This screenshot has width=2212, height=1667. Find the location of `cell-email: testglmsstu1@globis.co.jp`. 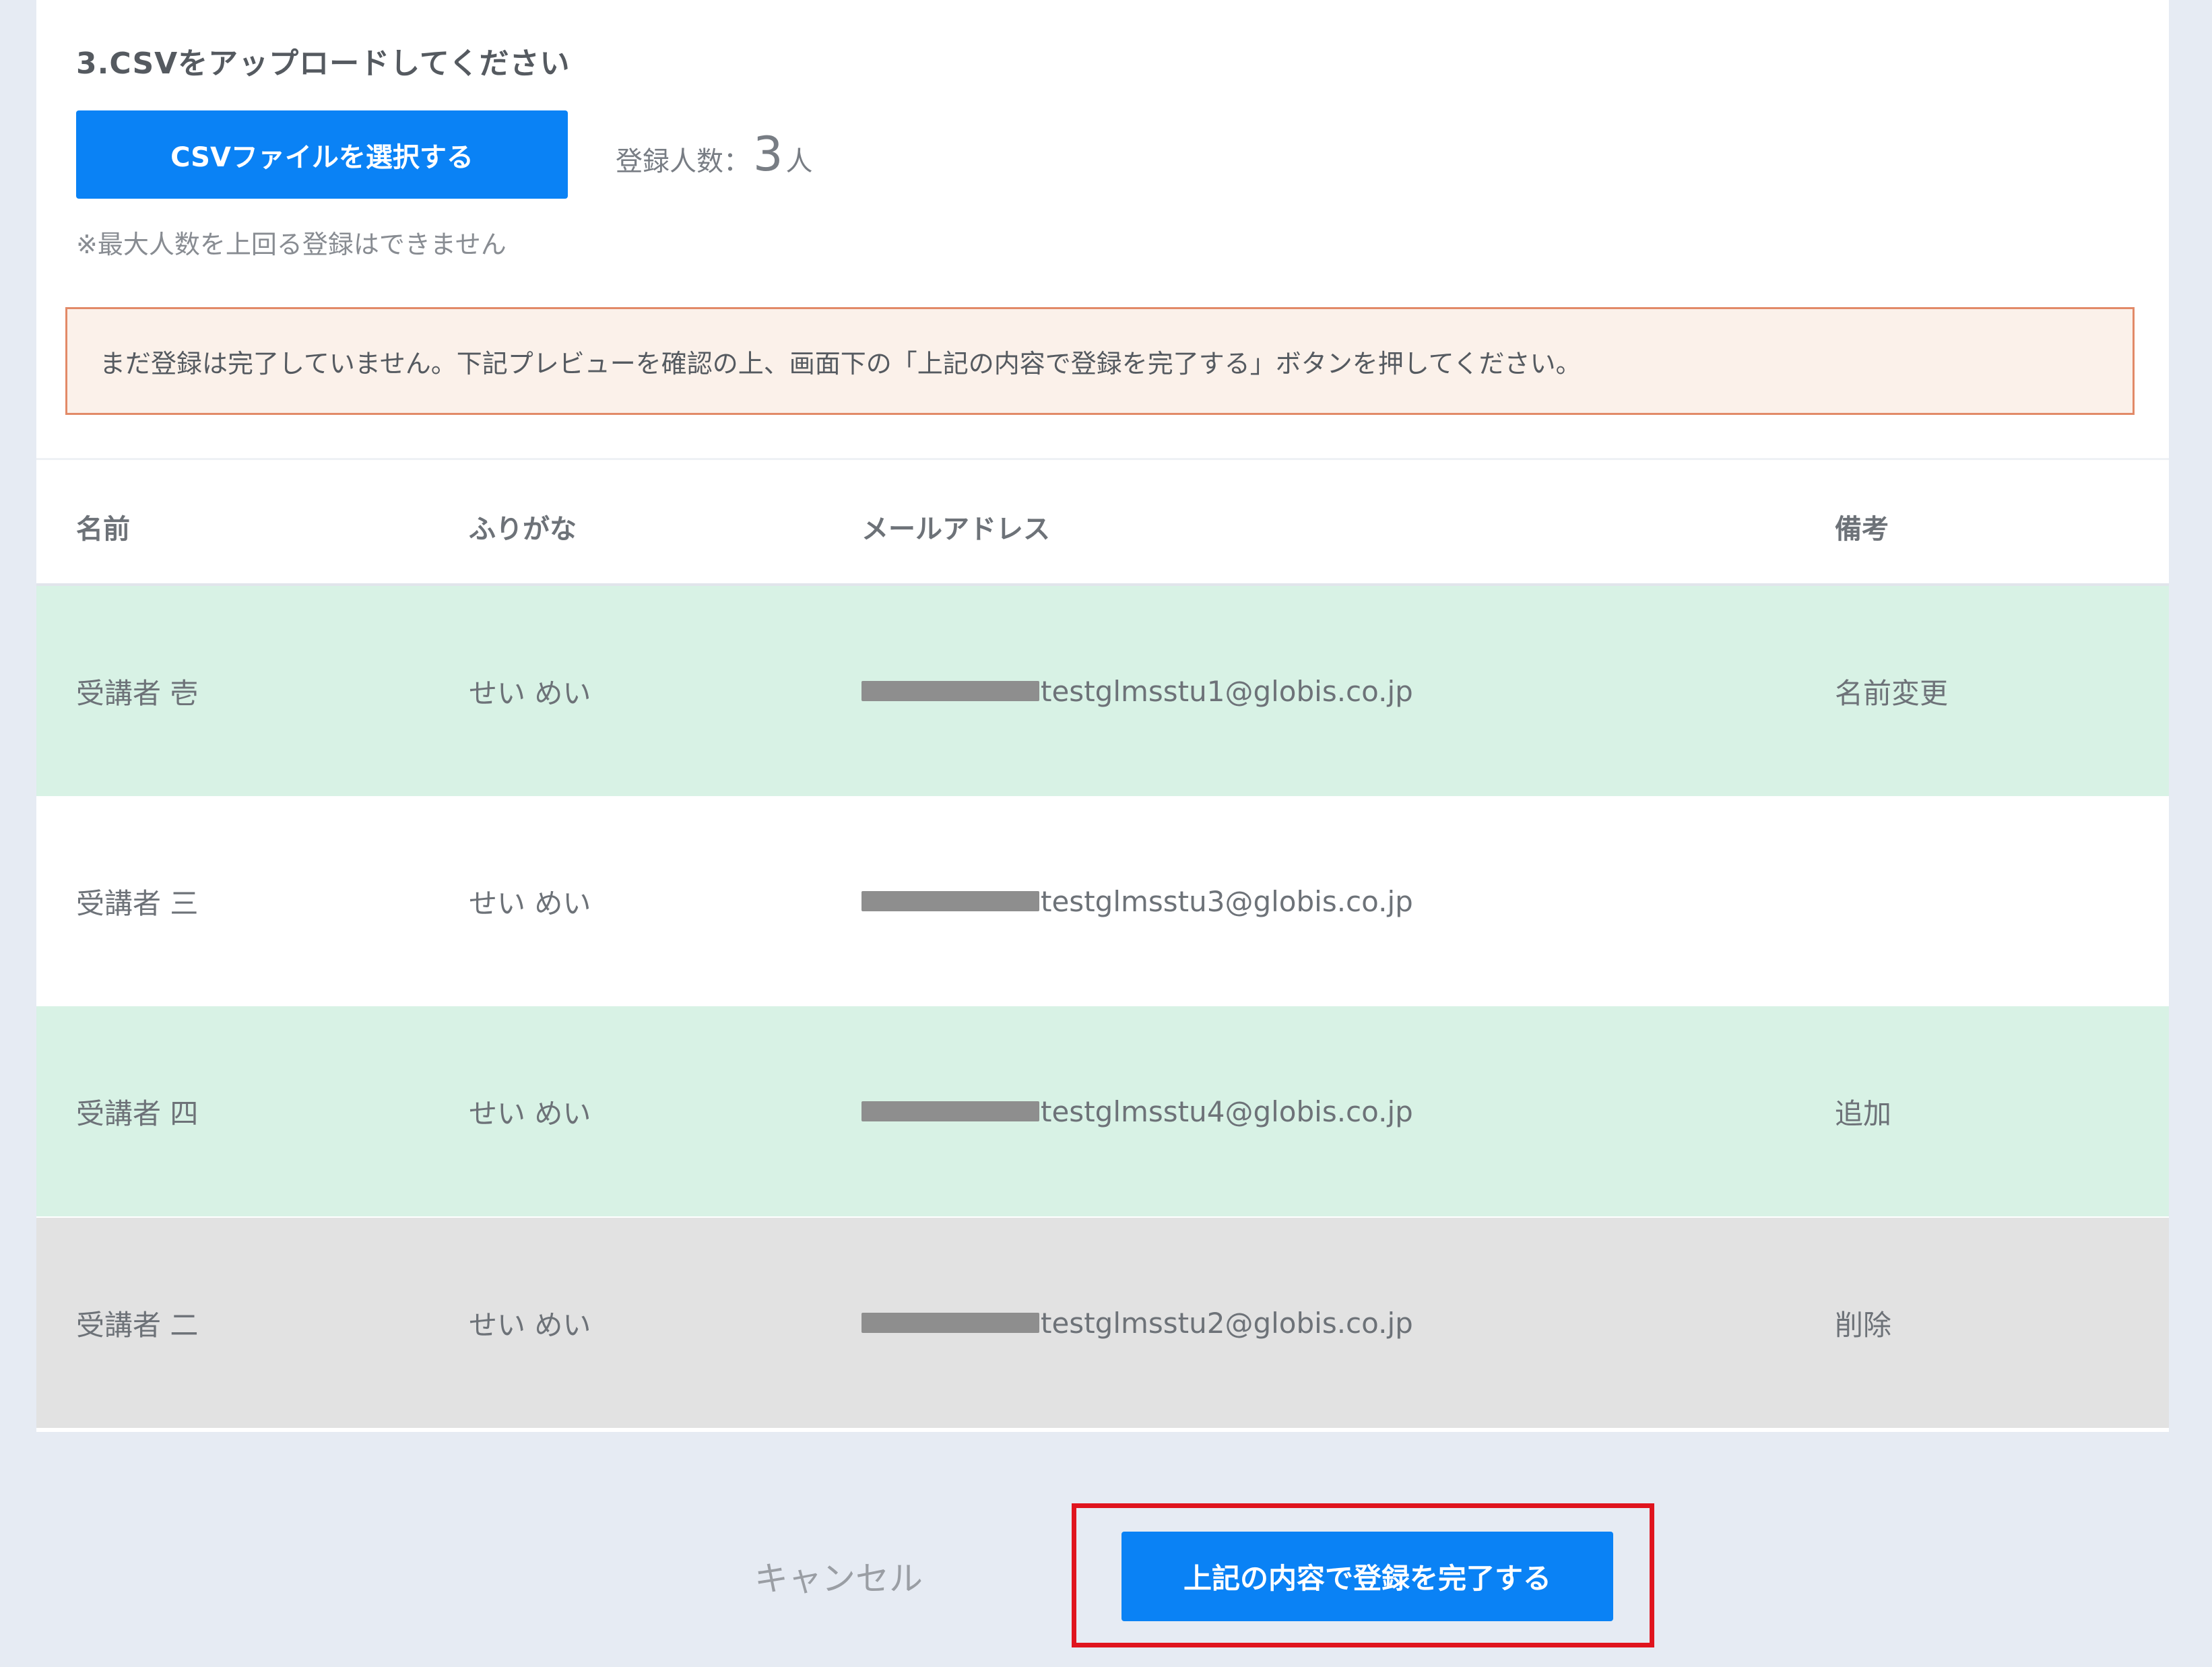

cell-email: testglmsstu1@globis.co.jp is located at coordinates (1137, 691).